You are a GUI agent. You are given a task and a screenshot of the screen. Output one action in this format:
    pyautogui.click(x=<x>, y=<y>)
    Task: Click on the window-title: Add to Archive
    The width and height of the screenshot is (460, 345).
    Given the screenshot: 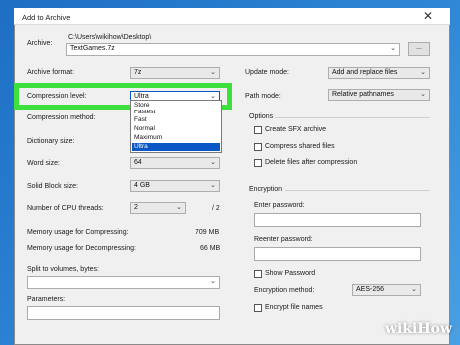 What is the action you would take?
    pyautogui.click(x=46, y=17)
    